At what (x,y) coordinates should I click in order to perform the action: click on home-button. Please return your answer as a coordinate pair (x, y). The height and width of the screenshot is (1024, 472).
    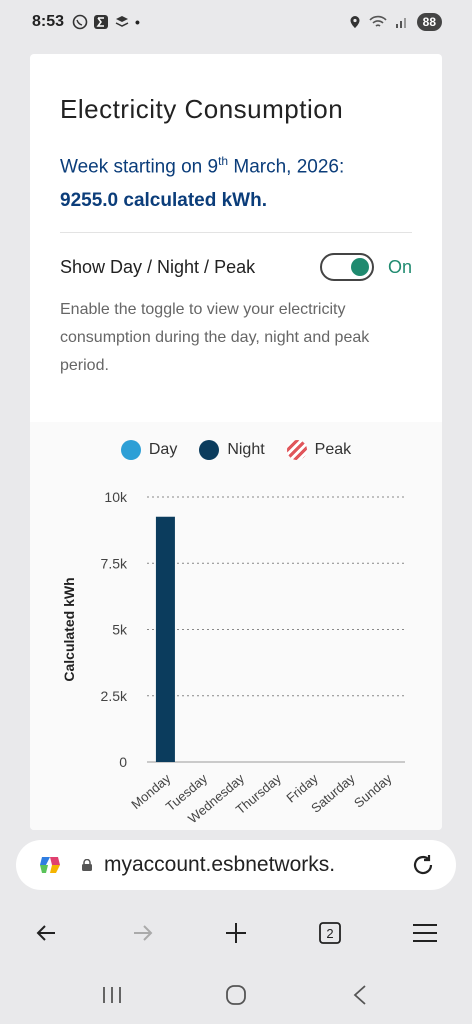
    Looking at the image, I should click on (236, 995).